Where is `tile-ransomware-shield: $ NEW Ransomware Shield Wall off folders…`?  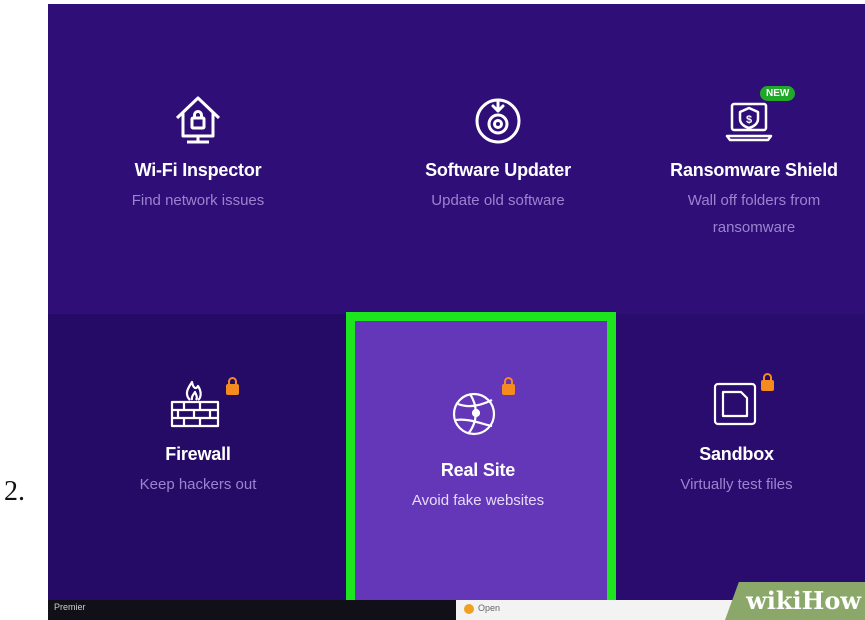 tile-ransomware-shield: $ NEW Ransomware Shield Wall off folders… is located at coordinates (754, 163).